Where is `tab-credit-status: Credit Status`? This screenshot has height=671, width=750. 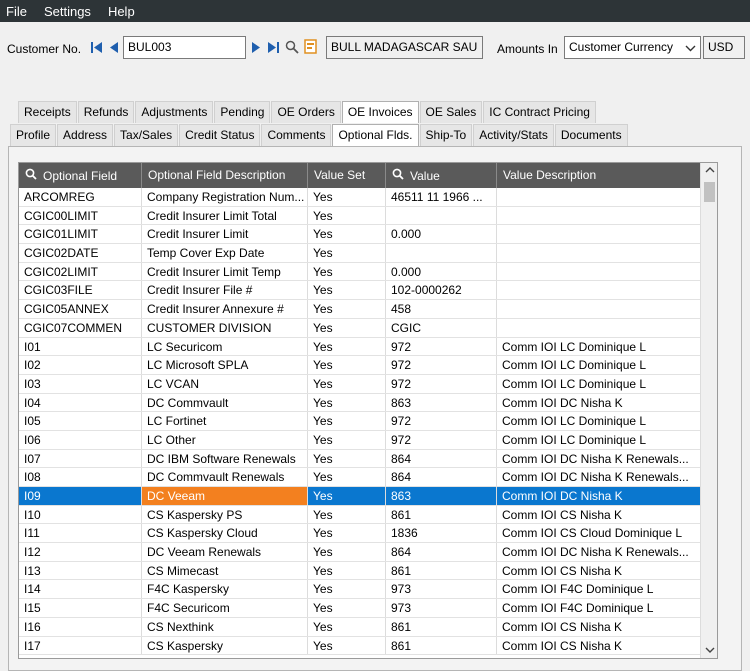
tab-credit-status: Credit Status is located at coordinates (220, 135).